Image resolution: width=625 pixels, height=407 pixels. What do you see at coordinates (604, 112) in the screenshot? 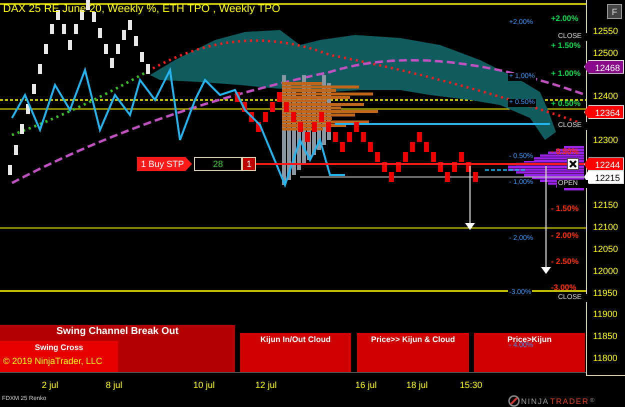
I see `price-marker: 12364` at bounding box center [604, 112].